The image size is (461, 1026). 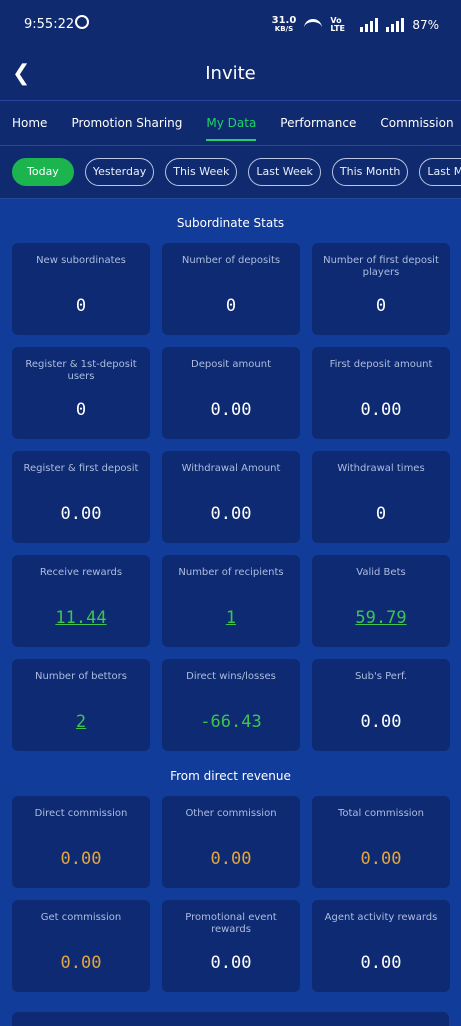 I want to click on filter-yesterday: Yesterday, so click(x=119, y=172).